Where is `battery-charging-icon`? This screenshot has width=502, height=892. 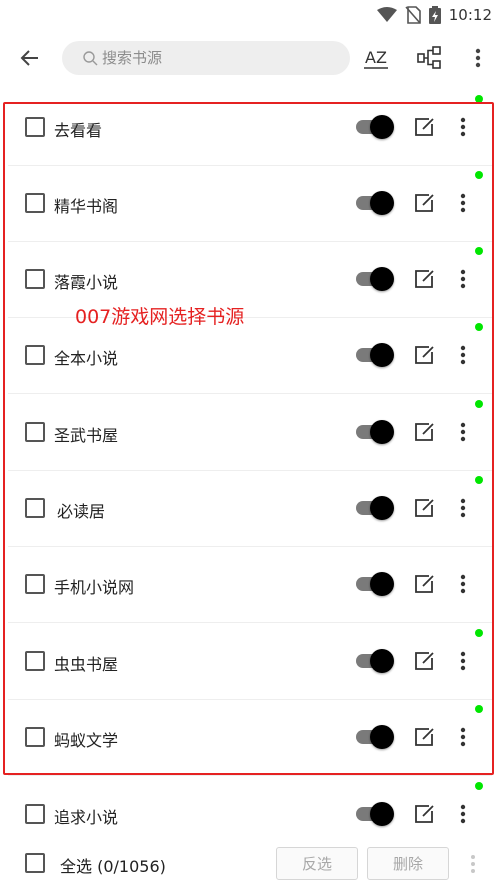
battery-charging-icon is located at coordinates (434, 15).